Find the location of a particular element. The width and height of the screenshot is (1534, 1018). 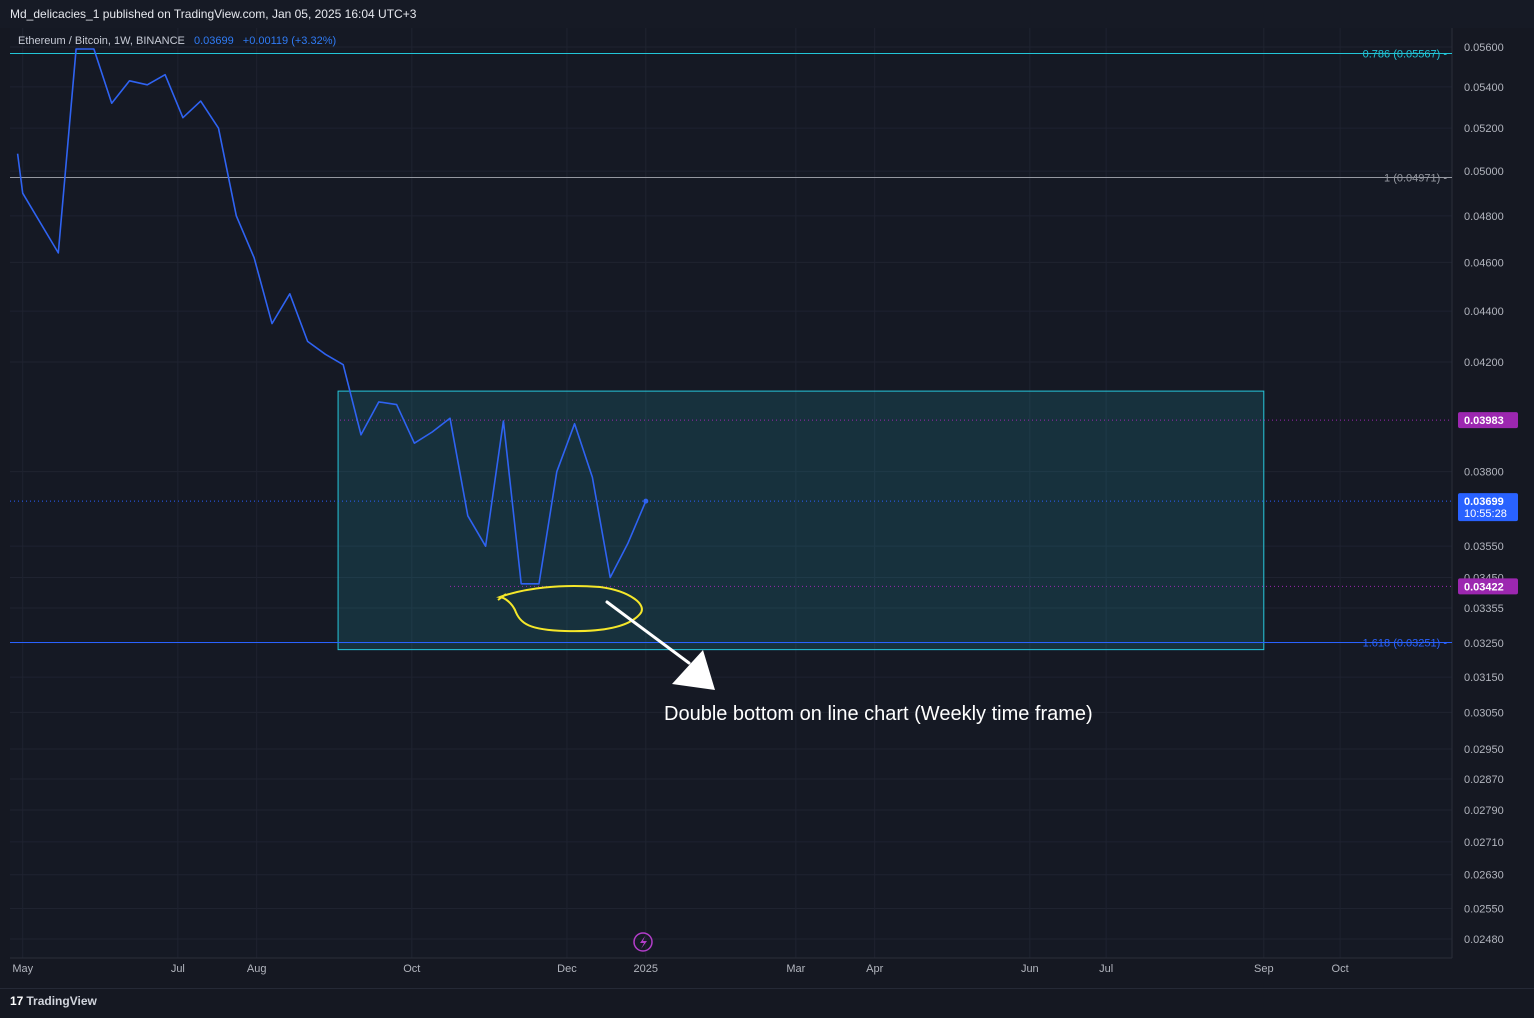

y-tick-label: 0.05200 is located at coordinates (1484, 129).